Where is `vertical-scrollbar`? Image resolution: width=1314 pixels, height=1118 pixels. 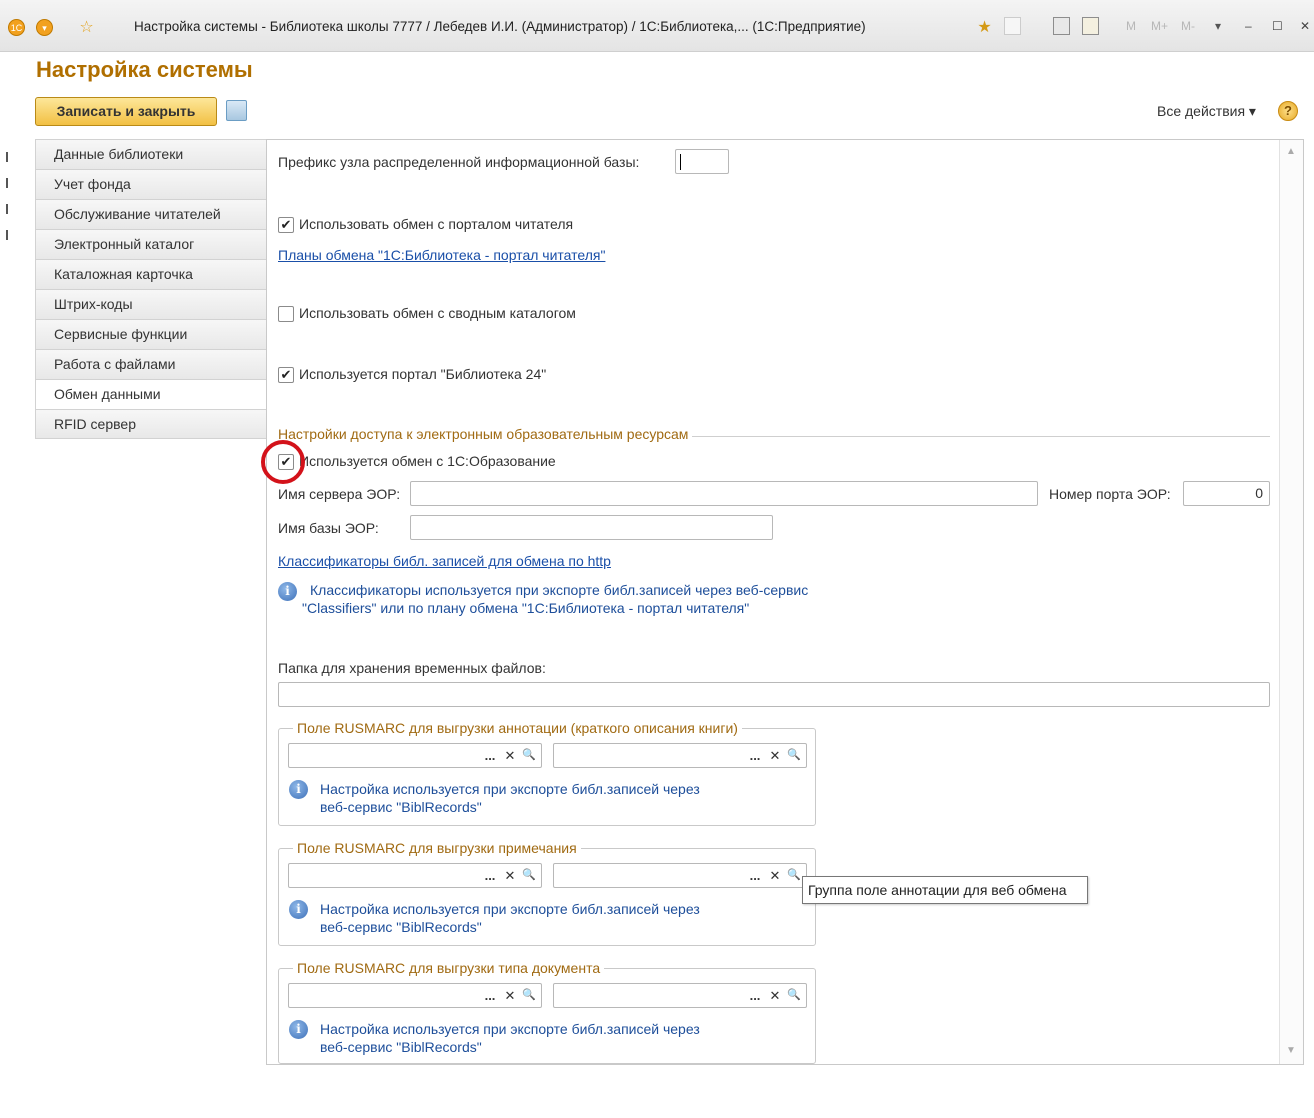 vertical-scrollbar is located at coordinates (1291, 602).